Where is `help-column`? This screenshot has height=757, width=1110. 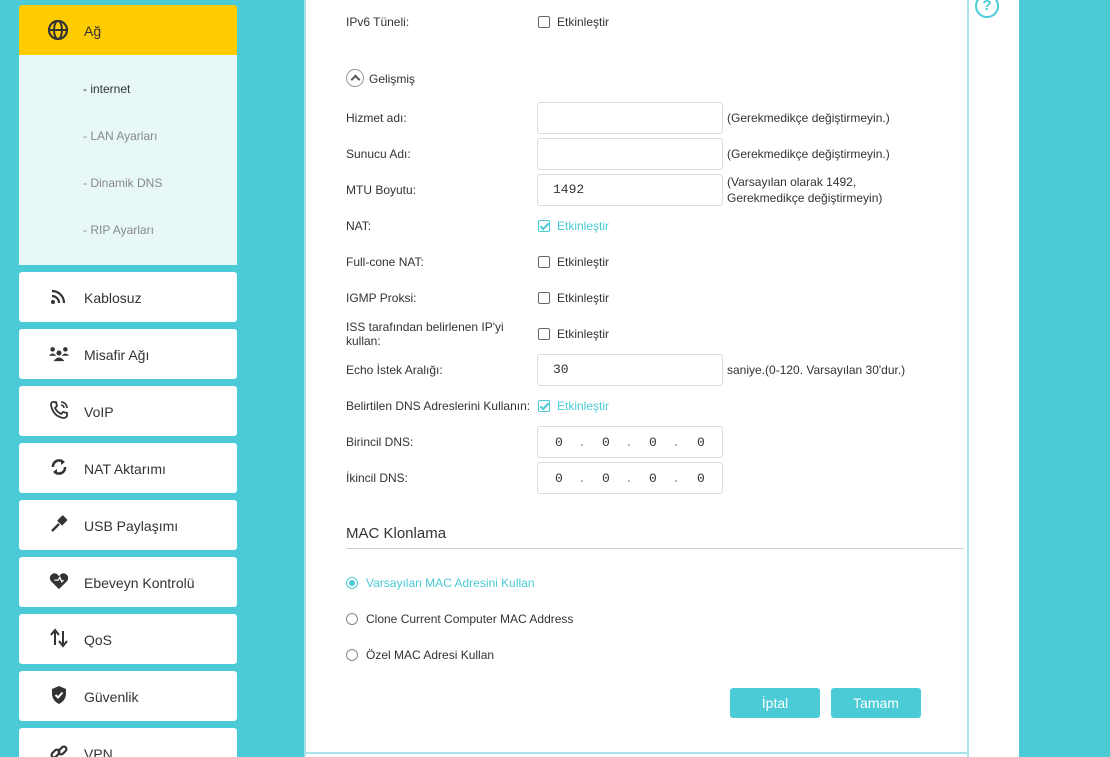 help-column is located at coordinates (994, 378).